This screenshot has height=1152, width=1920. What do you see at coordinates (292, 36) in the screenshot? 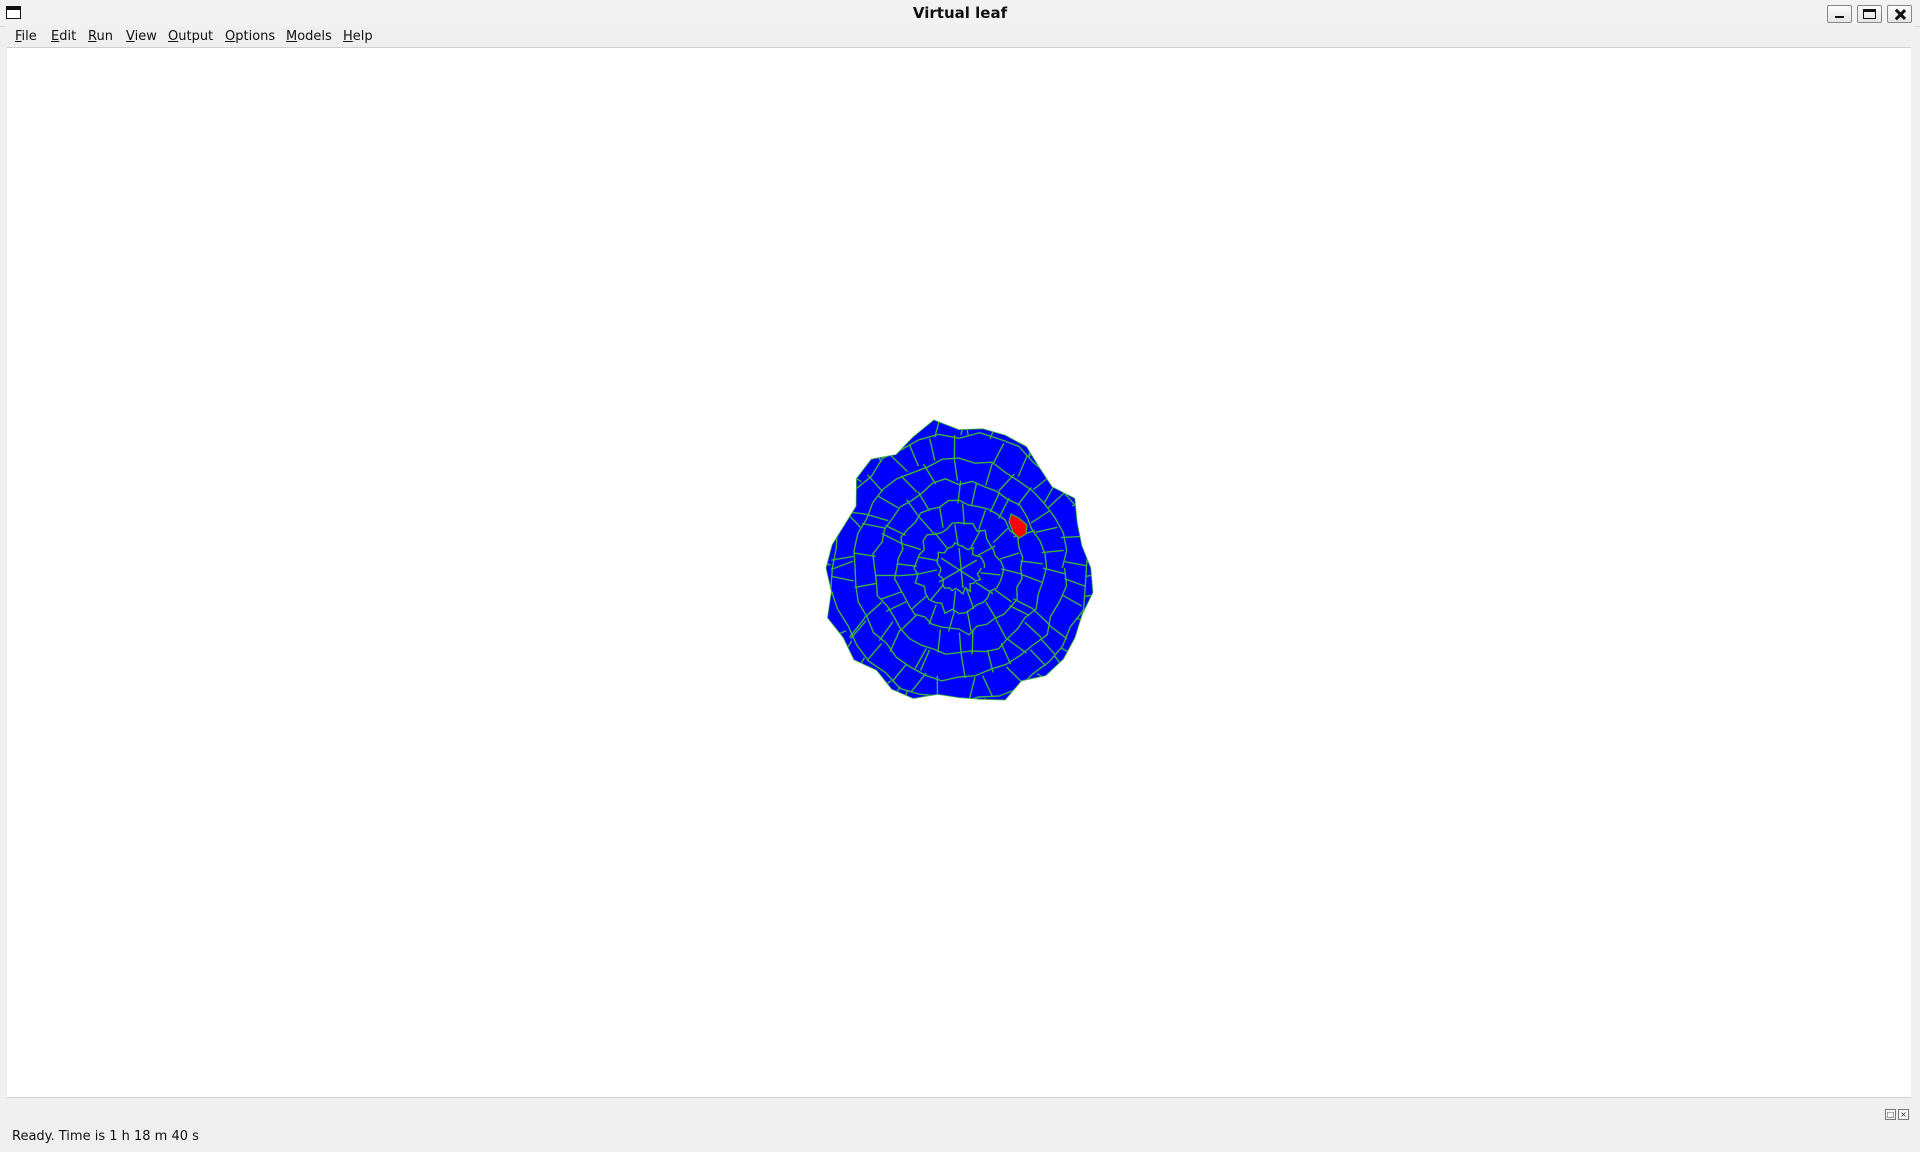
I see `menu-models-mnemonic: M` at bounding box center [292, 36].